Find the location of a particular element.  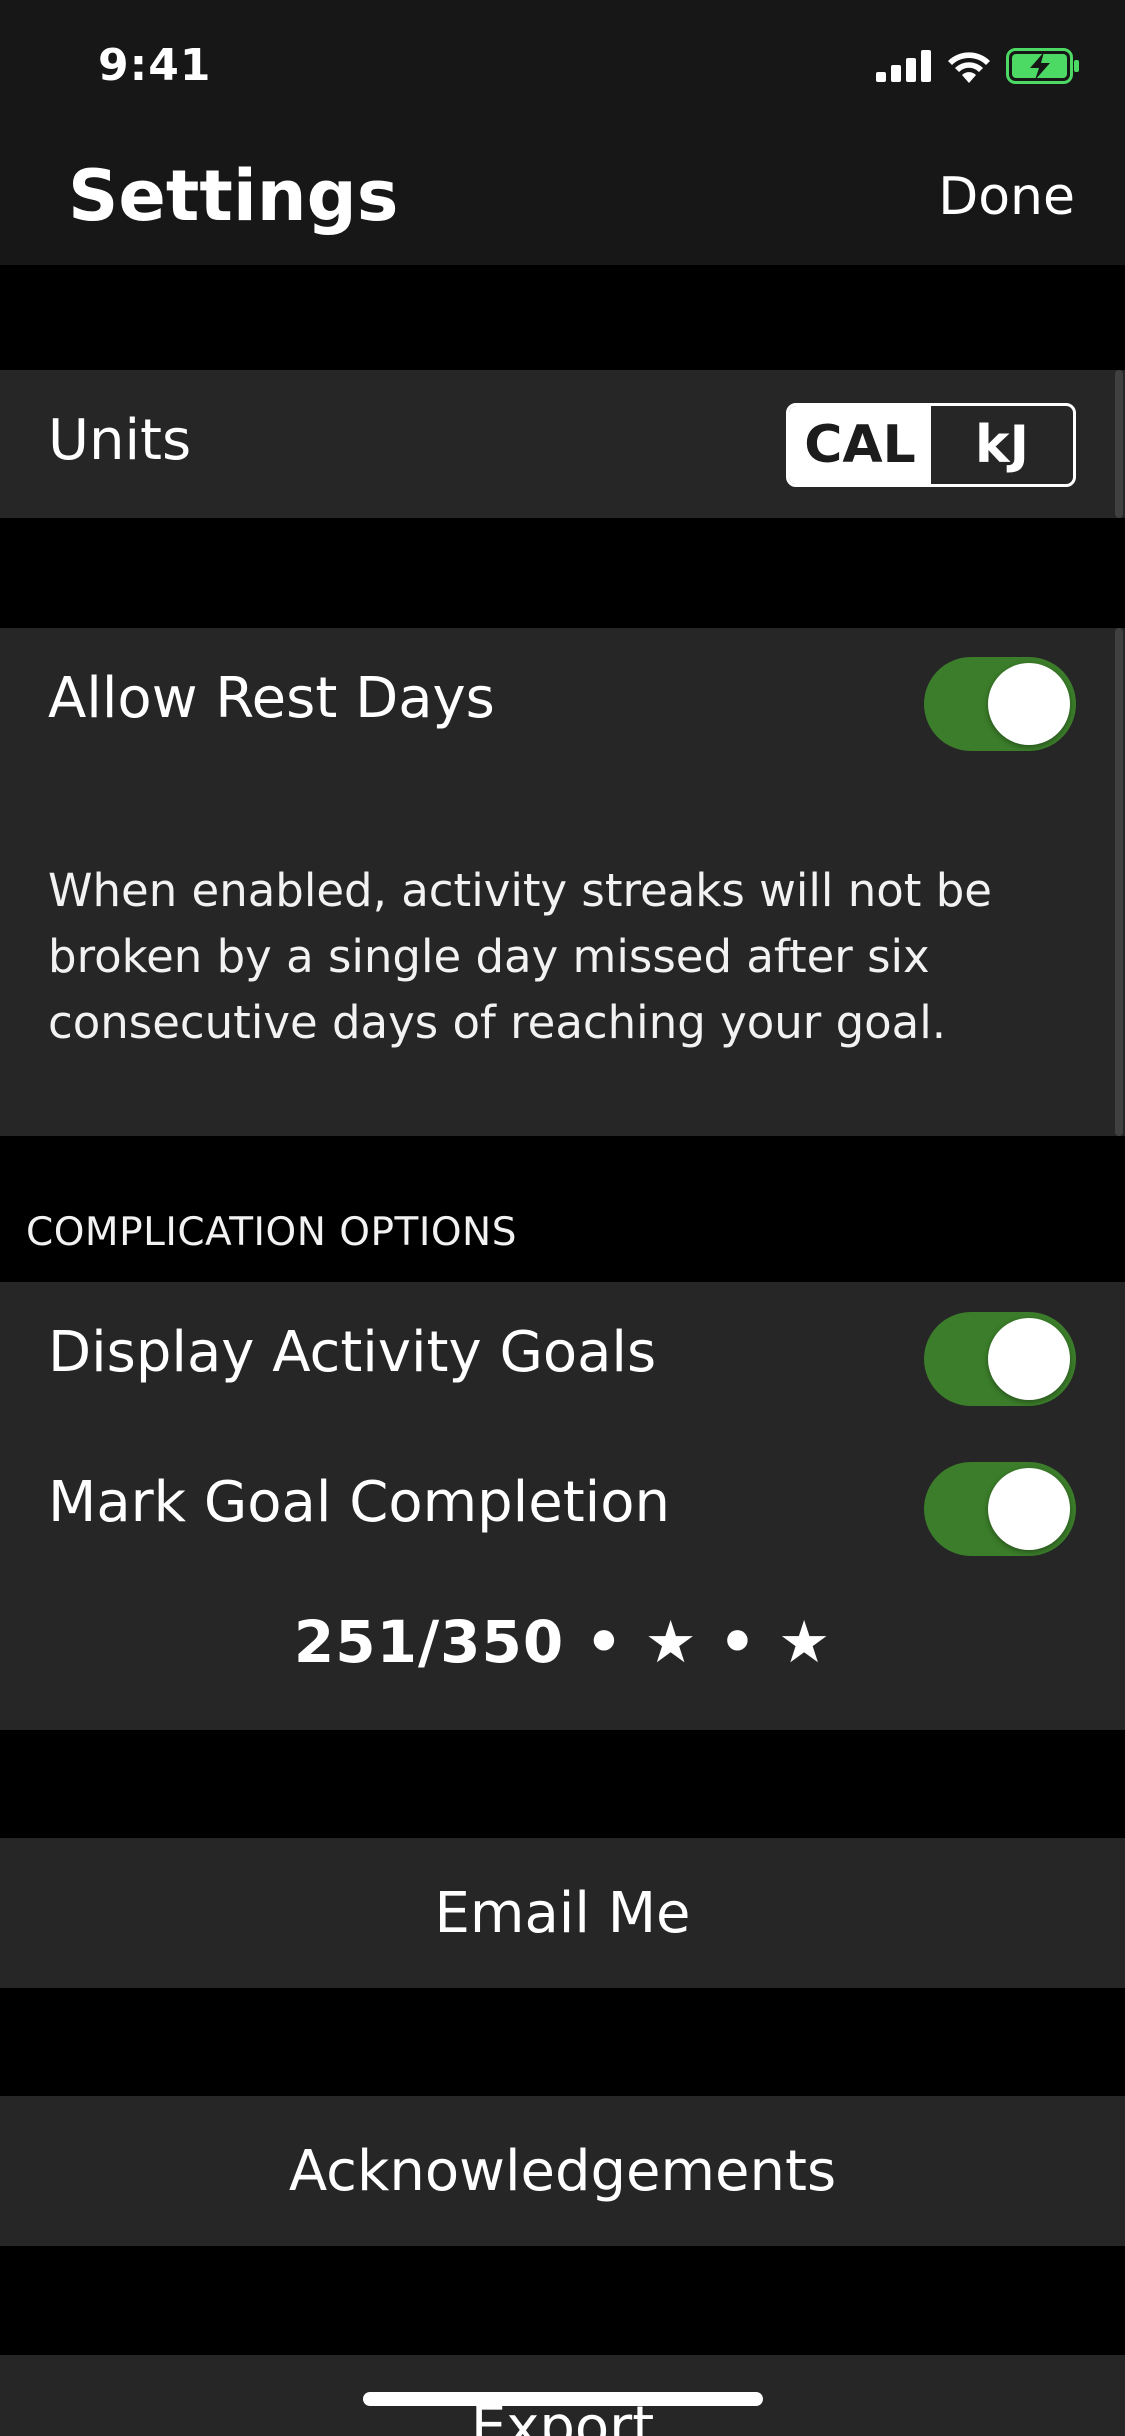

units-option-kj: kJ is located at coordinates (1002, 445).